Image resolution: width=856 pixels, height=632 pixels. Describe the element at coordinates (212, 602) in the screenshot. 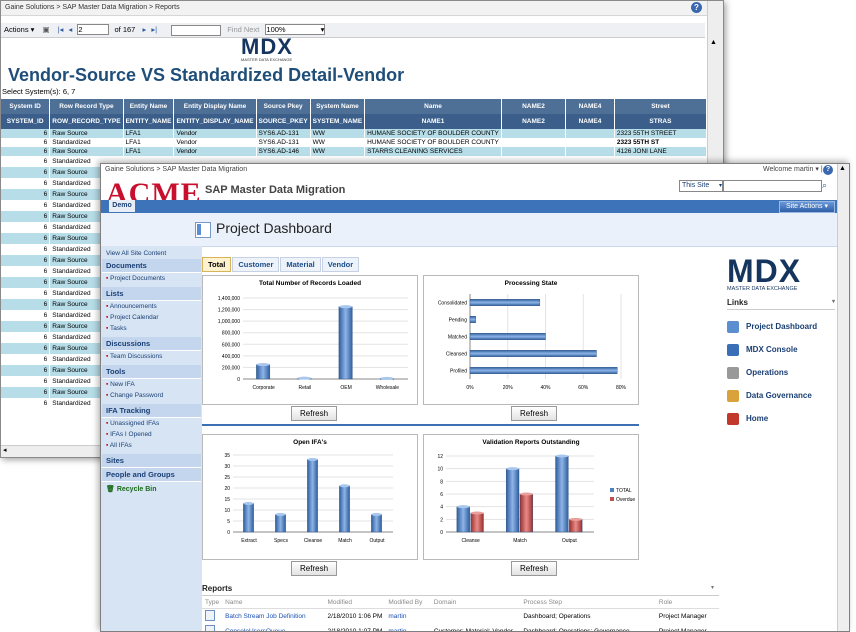

I see `column-header: Type` at that location.